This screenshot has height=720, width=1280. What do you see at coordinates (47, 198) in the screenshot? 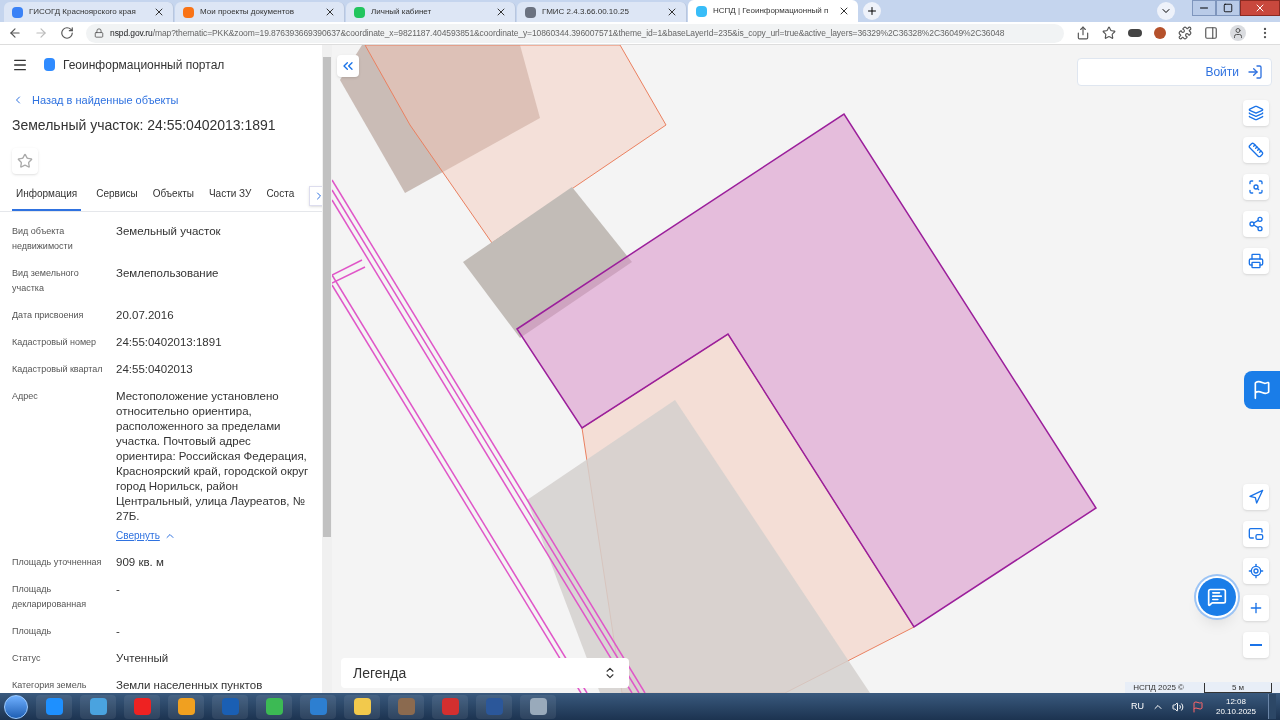
I see `panel-tab: Информация` at bounding box center [47, 198].